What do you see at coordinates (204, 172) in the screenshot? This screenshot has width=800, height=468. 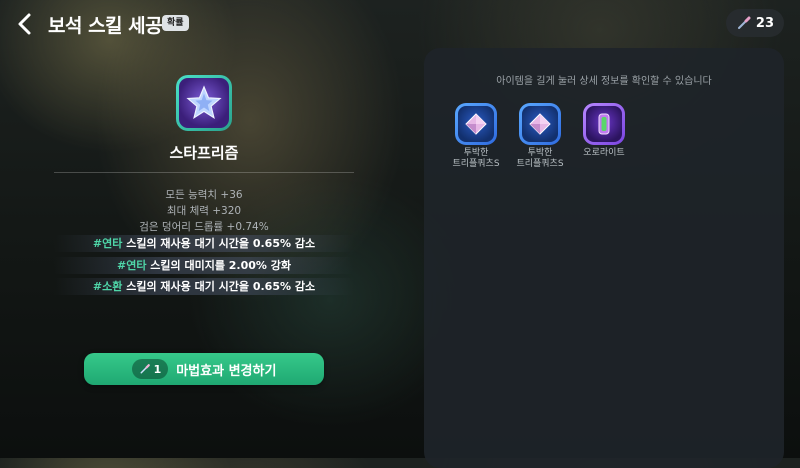 I see `divider` at bounding box center [204, 172].